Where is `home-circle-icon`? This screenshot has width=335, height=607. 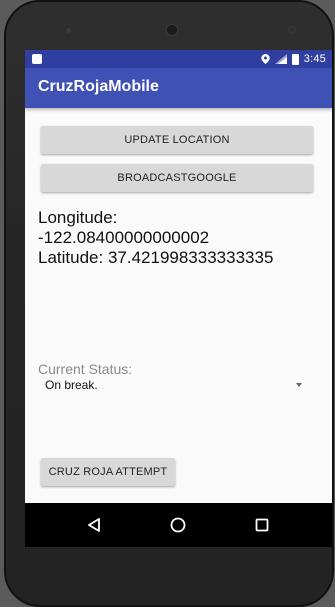 home-circle-icon is located at coordinates (178, 525).